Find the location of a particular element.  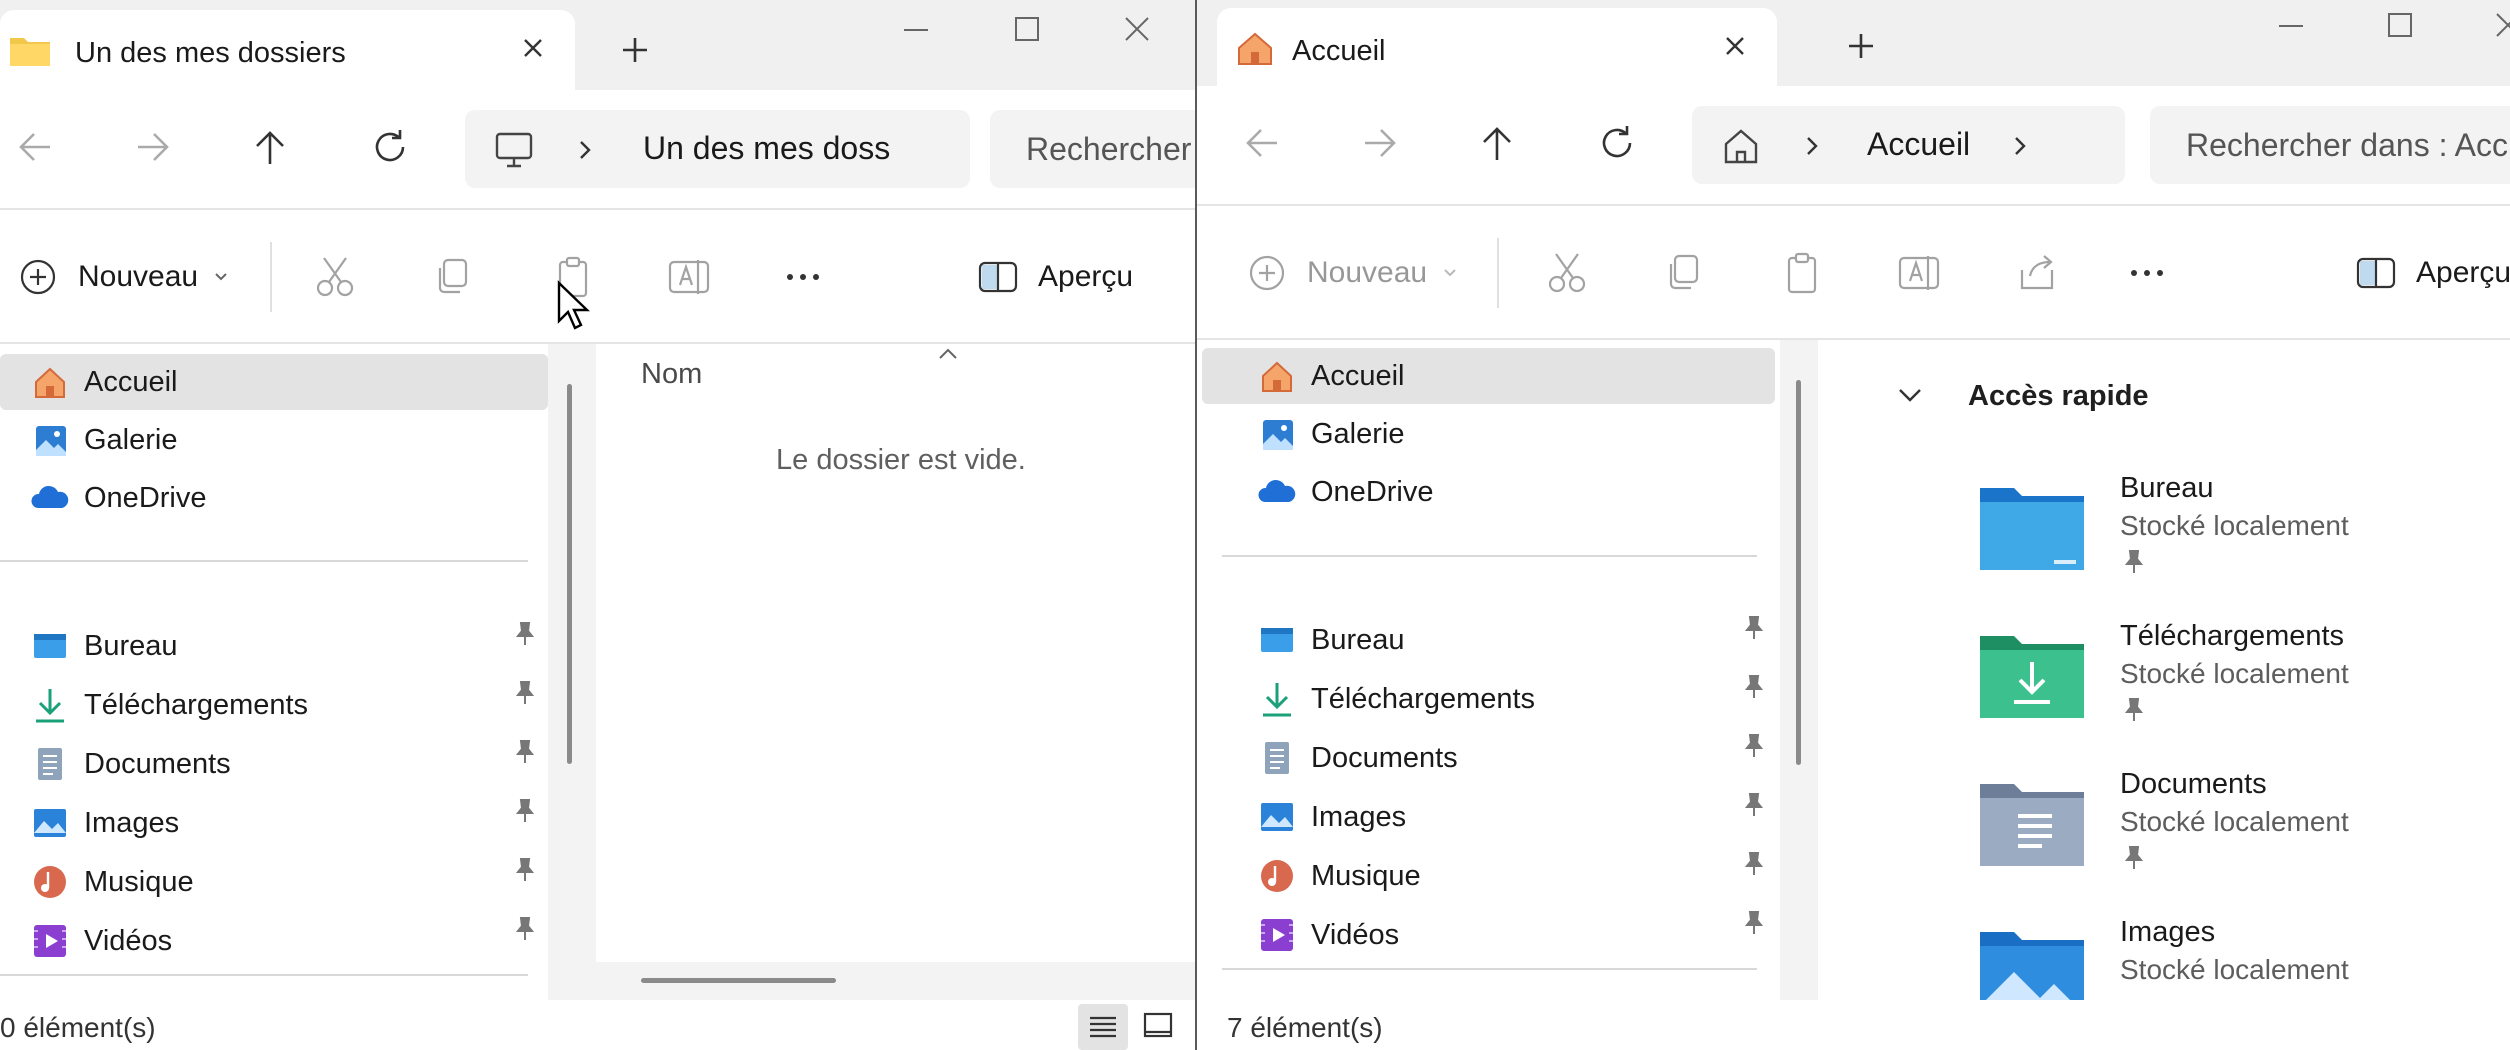

breadcrumb: Accueil is located at coordinates (1918, 144).